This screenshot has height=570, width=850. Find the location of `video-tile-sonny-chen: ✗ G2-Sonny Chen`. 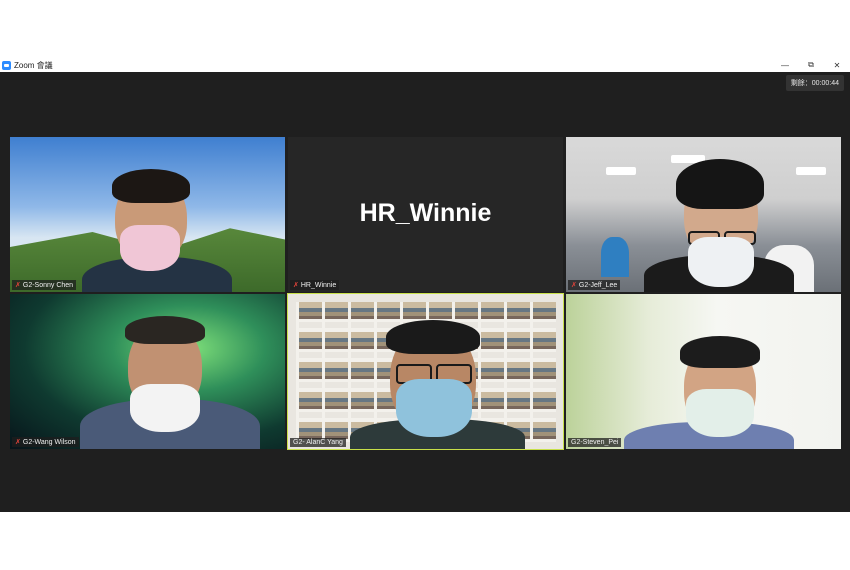

video-tile-sonny-chen: ✗ G2-Sonny Chen is located at coordinates (147, 214).